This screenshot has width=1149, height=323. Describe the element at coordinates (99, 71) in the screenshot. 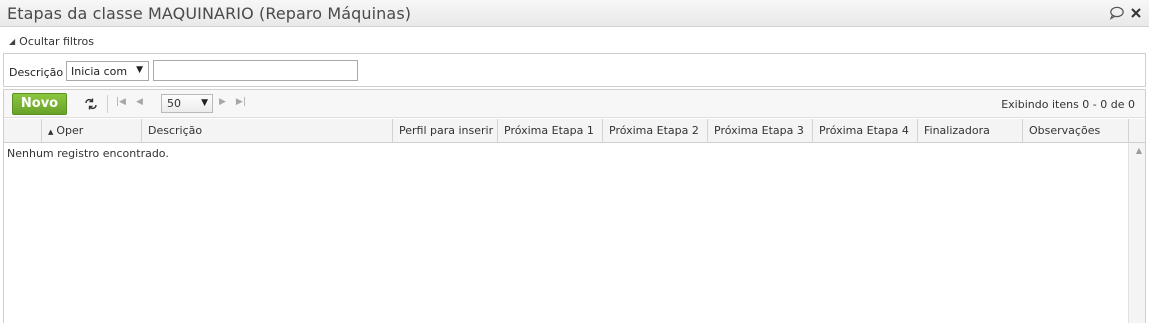

I see `operator-selected-value: Inicia com` at that location.